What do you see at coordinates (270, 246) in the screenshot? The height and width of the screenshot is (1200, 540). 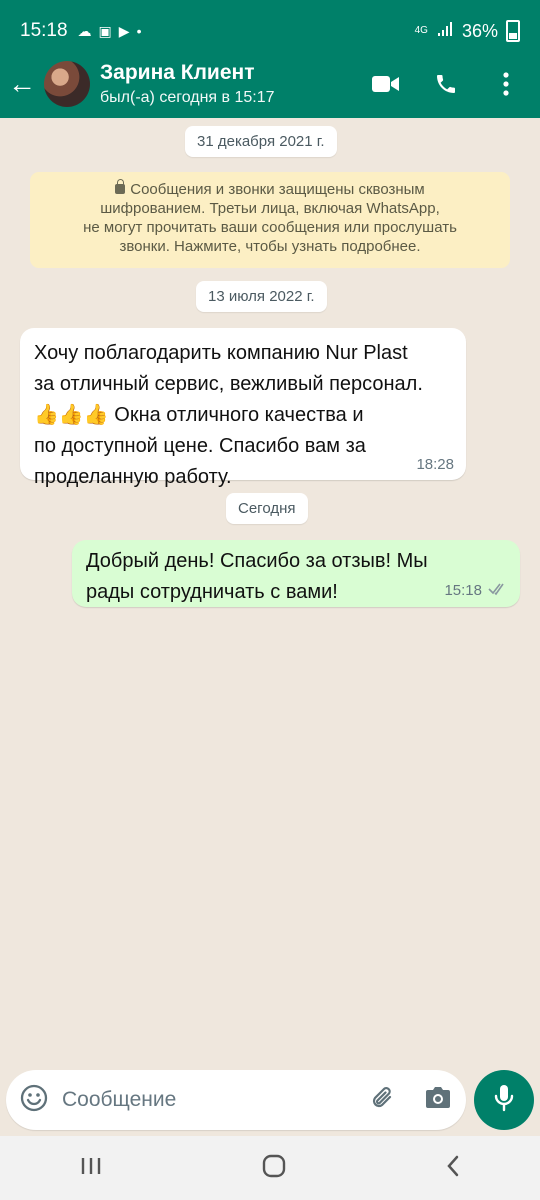 I see `encryption-notice-line: звонки. Нажмите, чтобы узнать подробнее.` at bounding box center [270, 246].